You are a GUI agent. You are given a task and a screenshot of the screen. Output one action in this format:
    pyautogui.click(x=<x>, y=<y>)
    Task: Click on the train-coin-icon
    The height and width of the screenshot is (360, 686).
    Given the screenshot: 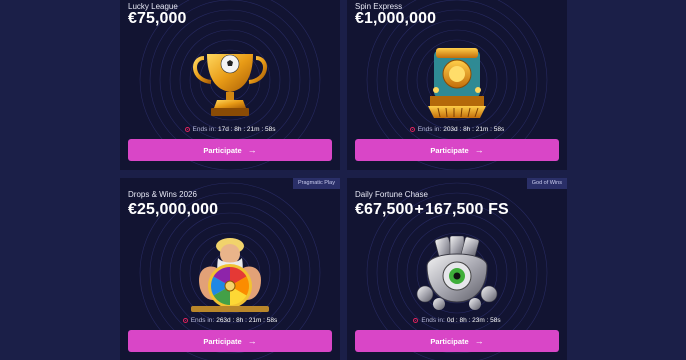 What is the action you would take?
    pyautogui.click(x=457, y=83)
    